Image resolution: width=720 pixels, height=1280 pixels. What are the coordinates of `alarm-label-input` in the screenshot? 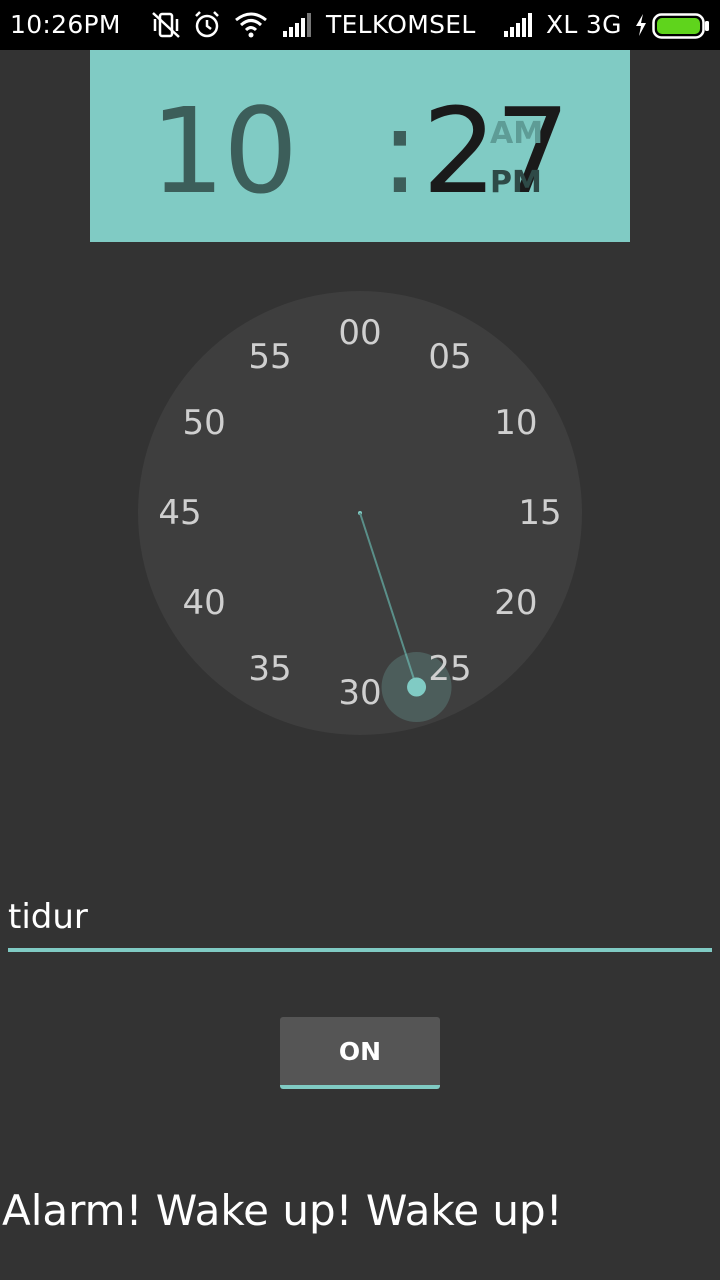 It's located at (360, 921).